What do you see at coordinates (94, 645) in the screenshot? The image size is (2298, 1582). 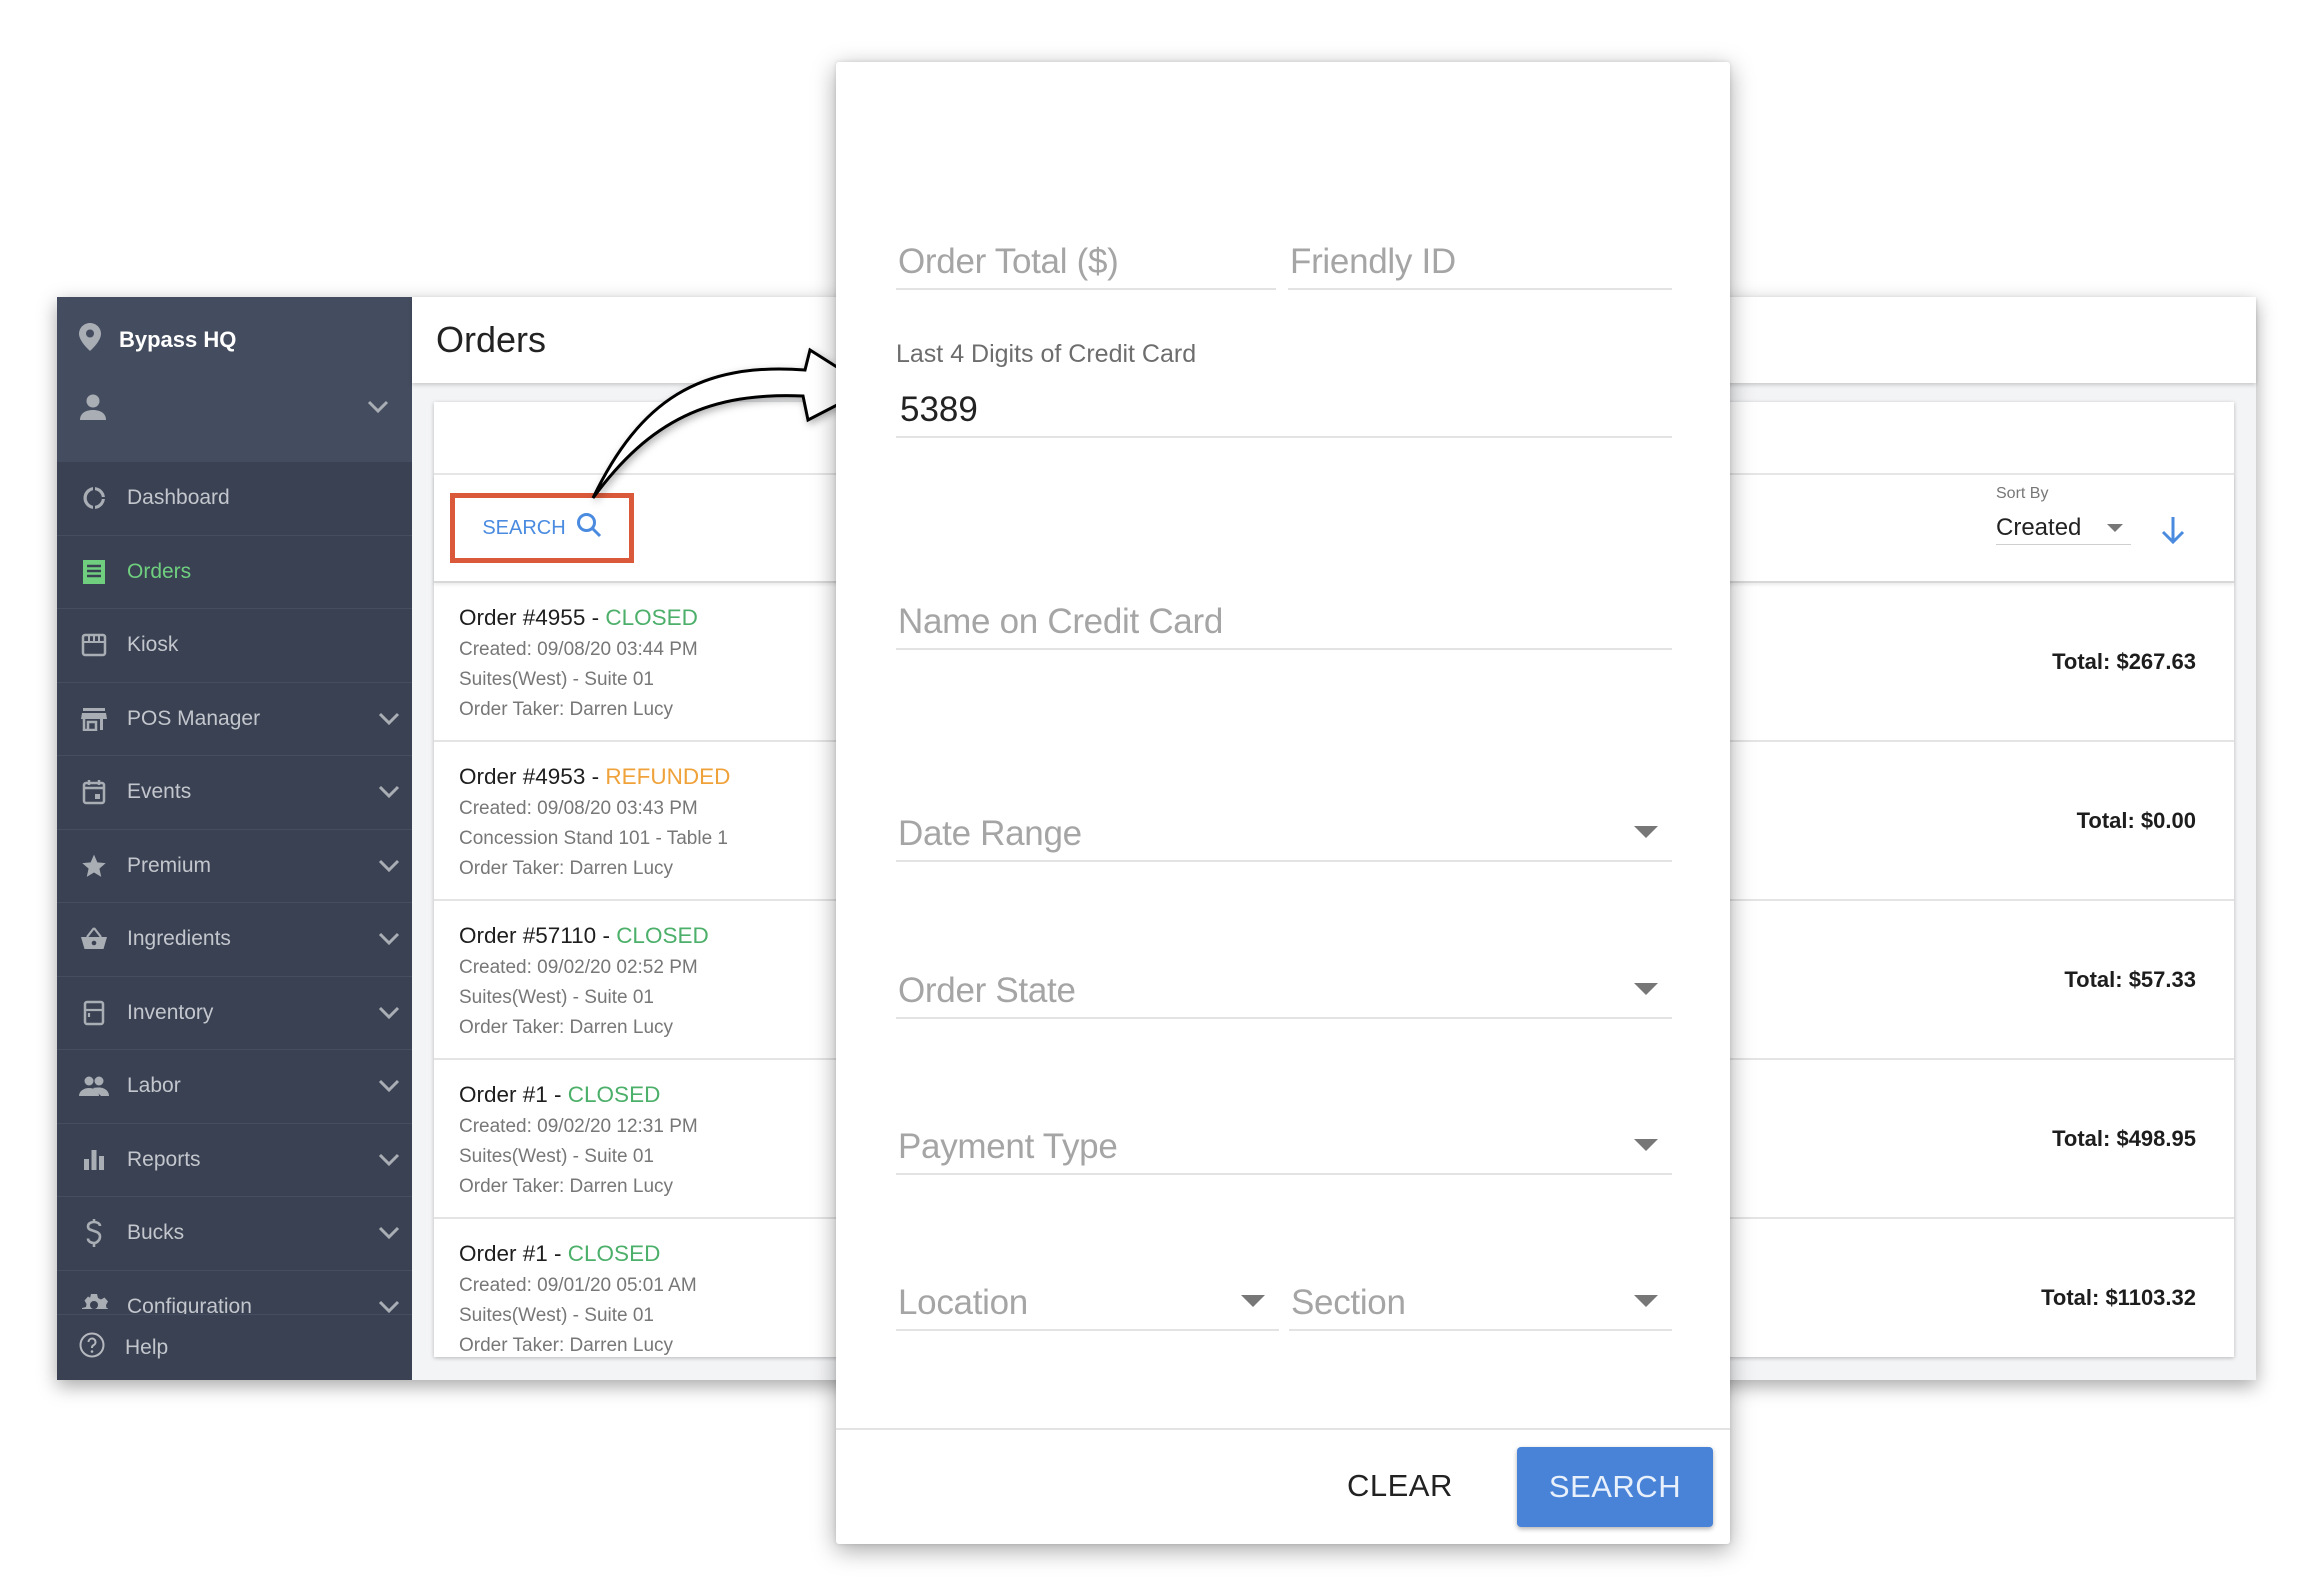 I see `kiosk-icon` at bounding box center [94, 645].